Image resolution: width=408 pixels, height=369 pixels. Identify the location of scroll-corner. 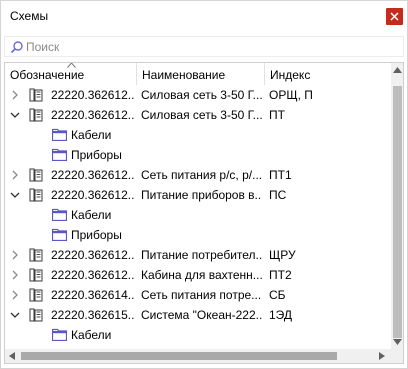
(397, 356).